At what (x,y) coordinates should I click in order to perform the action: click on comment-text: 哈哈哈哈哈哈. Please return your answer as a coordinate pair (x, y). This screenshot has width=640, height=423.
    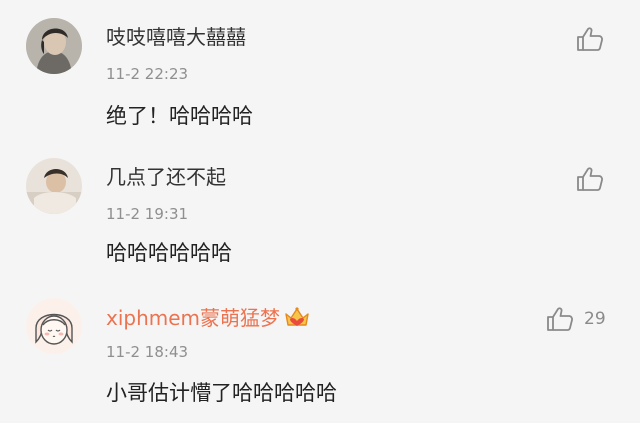
    Looking at the image, I should click on (169, 253).